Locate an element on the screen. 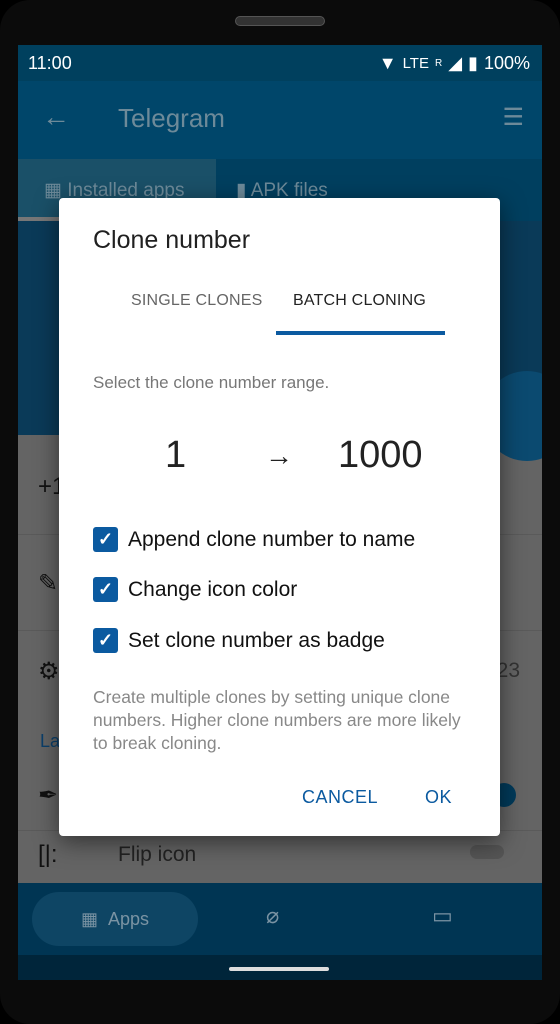 The image size is (560, 1024). home-handle is located at coordinates (279, 969).